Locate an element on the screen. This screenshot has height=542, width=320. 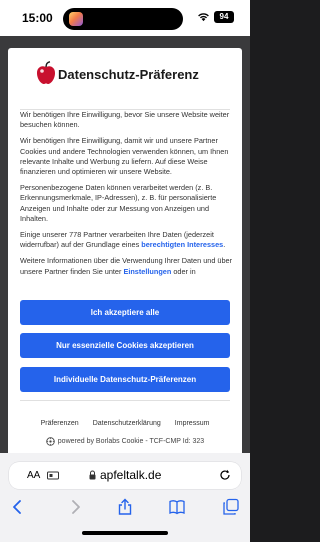
extension-icon is located at coordinates (53, 475).